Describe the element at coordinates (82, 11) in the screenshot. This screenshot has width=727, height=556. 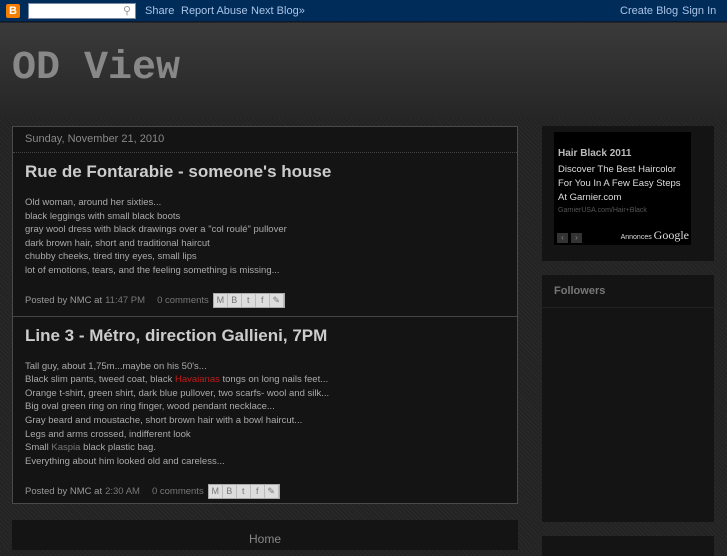
I see `search-input: ⚲` at that location.